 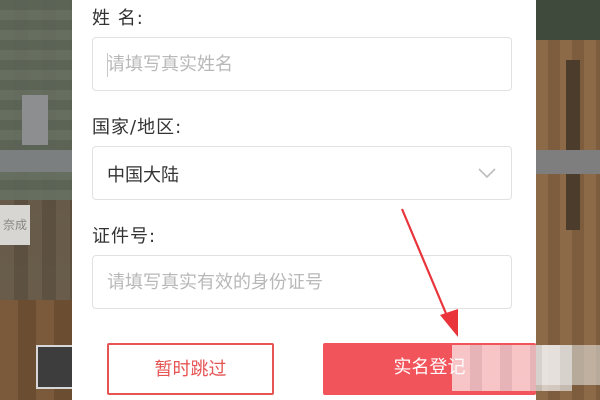 What do you see at coordinates (15, 225) in the screenshot?
I see `background-partial-text: 奈成` at bounding box center [15, 225].